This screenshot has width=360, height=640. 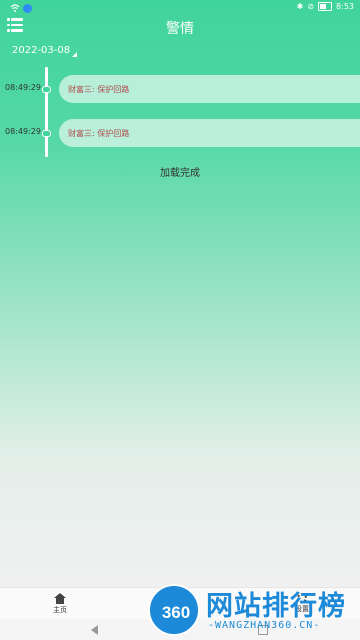 What do you see at coordinates (180, 29) in the screenshot?
I see `page-title: 警情` at bounding box center [180, 29].